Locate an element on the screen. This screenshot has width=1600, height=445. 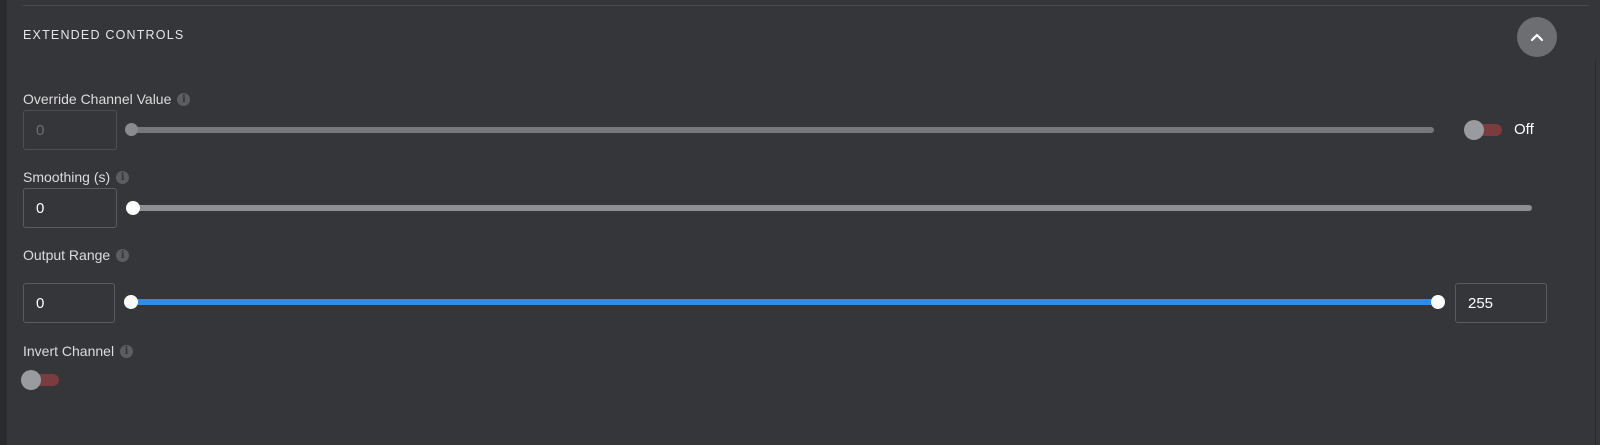
override-channel-label: Override Channel Value i is located at coordinates (107, 99).